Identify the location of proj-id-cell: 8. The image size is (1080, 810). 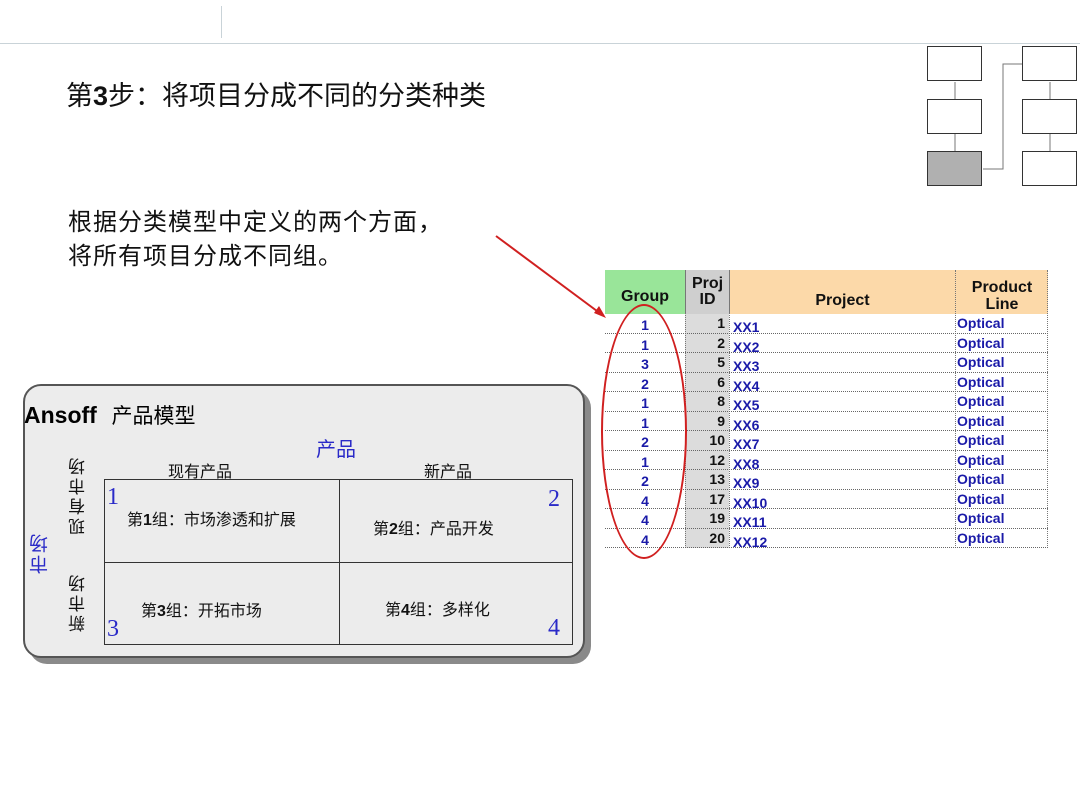
(721, 401).